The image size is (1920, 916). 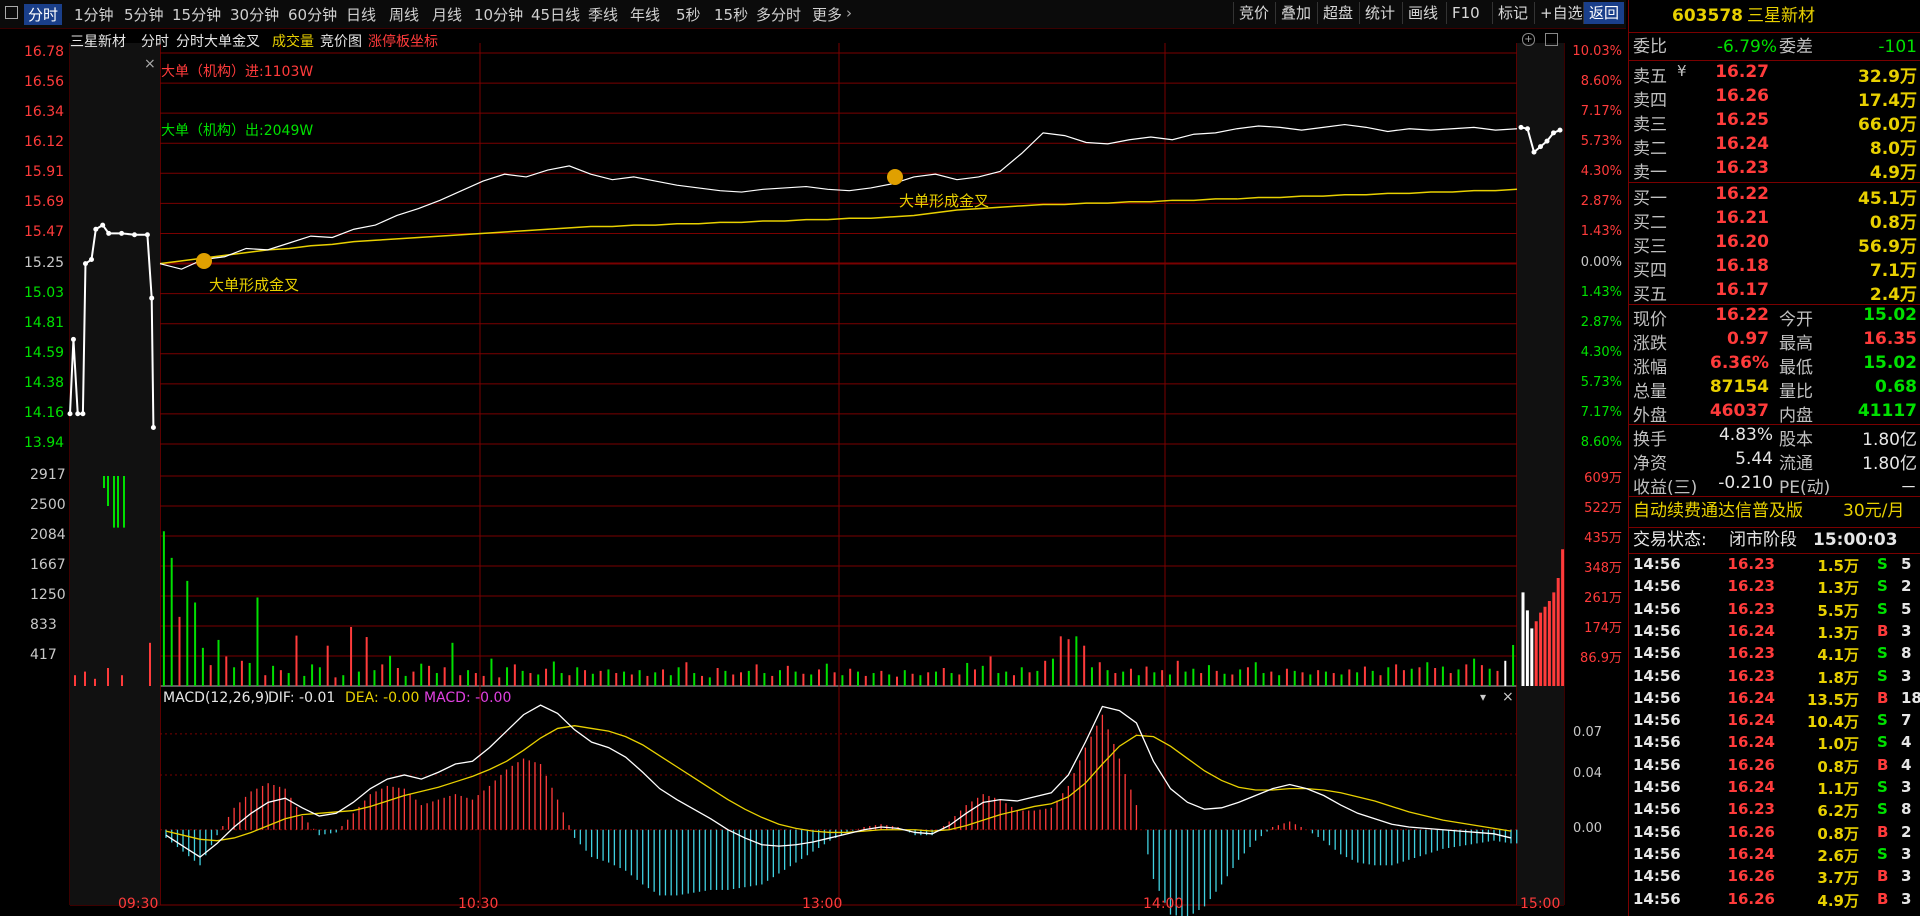 I want to click on ask-volume: 32.9万, so click(x=1887, y=77).